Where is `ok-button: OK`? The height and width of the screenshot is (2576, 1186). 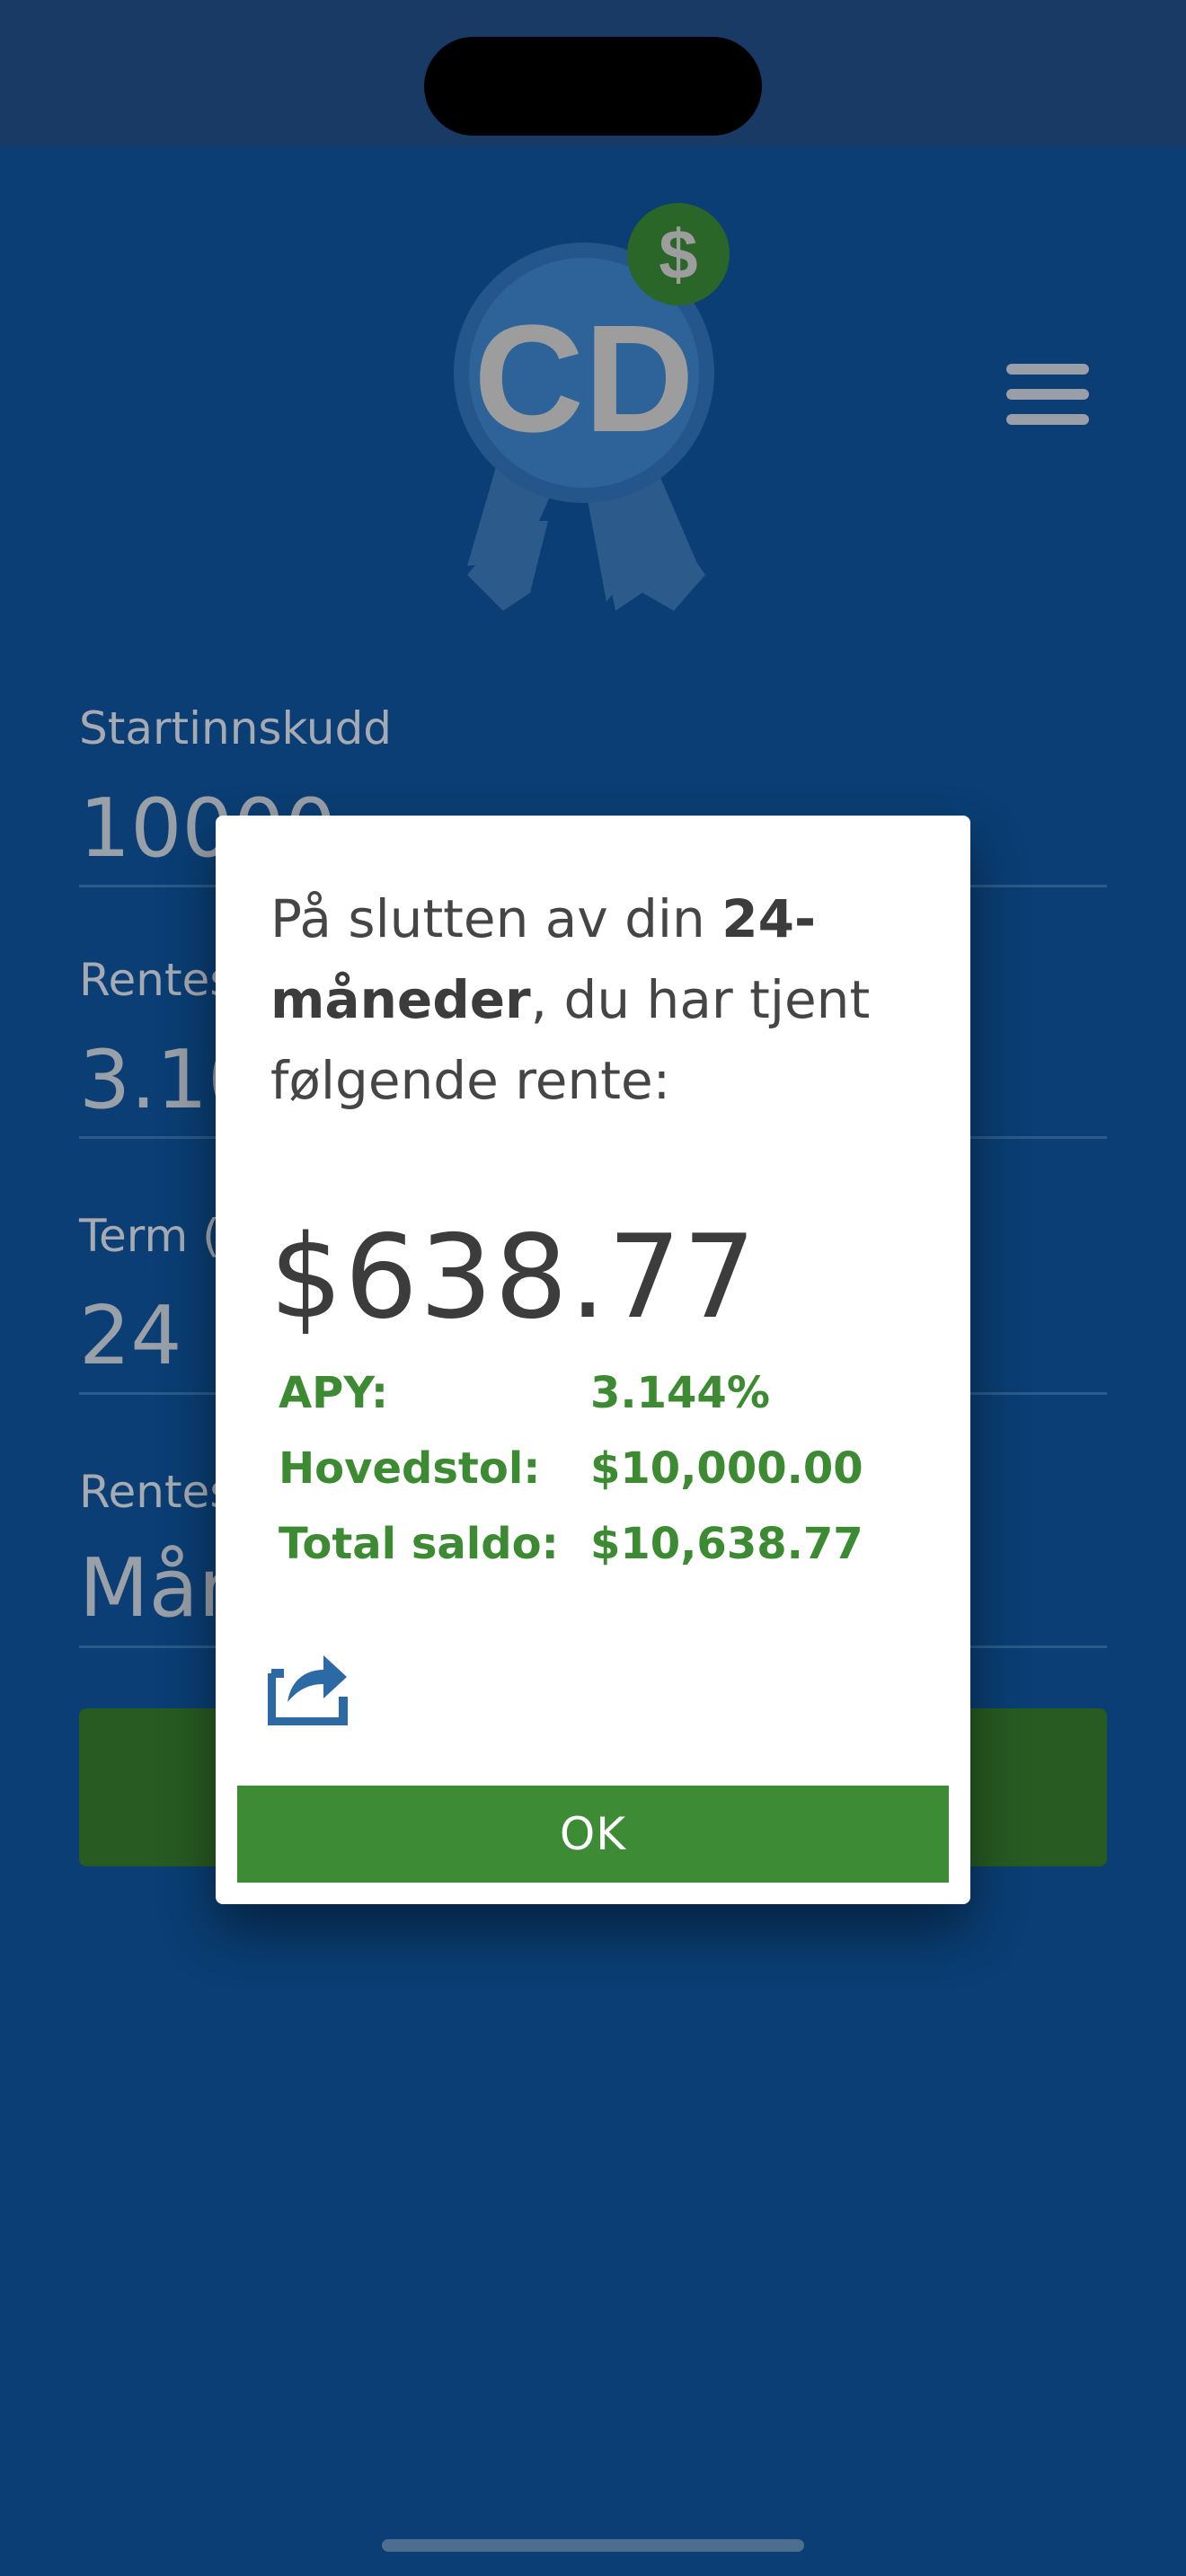 ok-button: OK is located at coordinates (593, 1834).